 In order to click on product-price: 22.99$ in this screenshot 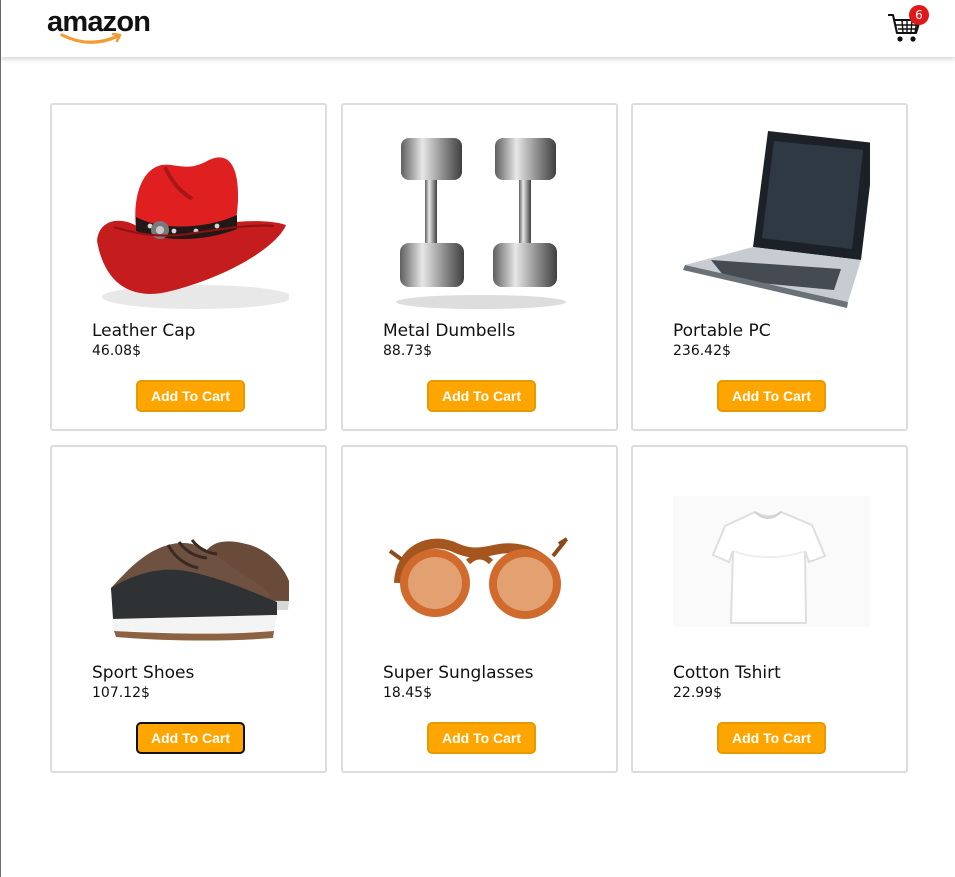, I will do `click(697, 693)`.